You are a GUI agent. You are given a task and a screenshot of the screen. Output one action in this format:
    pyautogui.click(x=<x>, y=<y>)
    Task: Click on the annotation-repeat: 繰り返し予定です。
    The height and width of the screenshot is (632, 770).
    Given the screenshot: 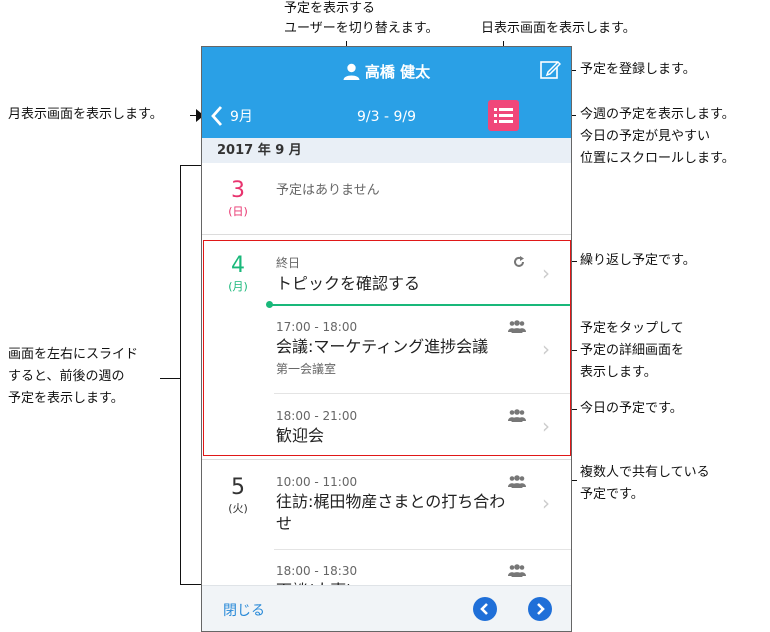 What is the action you would take?
    pyautogui.click(x=638, y=260)
    